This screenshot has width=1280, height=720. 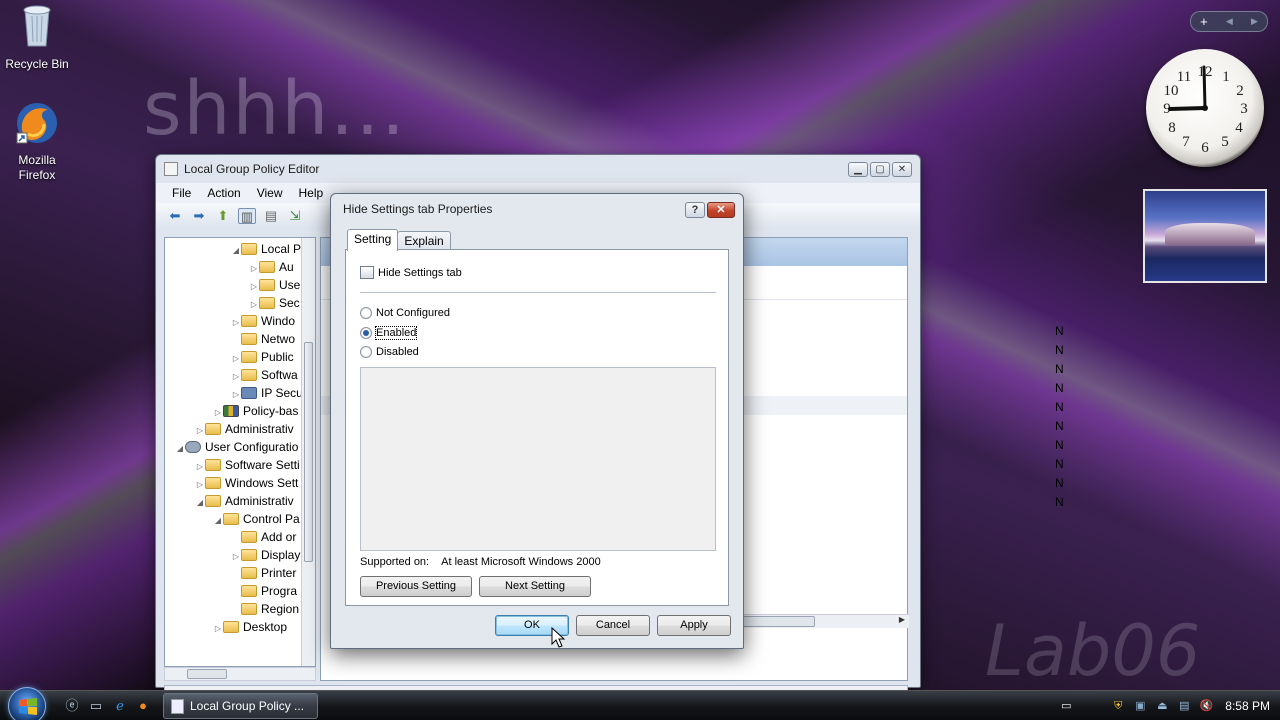 What do you see at coordinates (521, 562) in the screenshot?
I see `supported-value: At least Microsoft Windows 2000` at bounding box center [521, 562].